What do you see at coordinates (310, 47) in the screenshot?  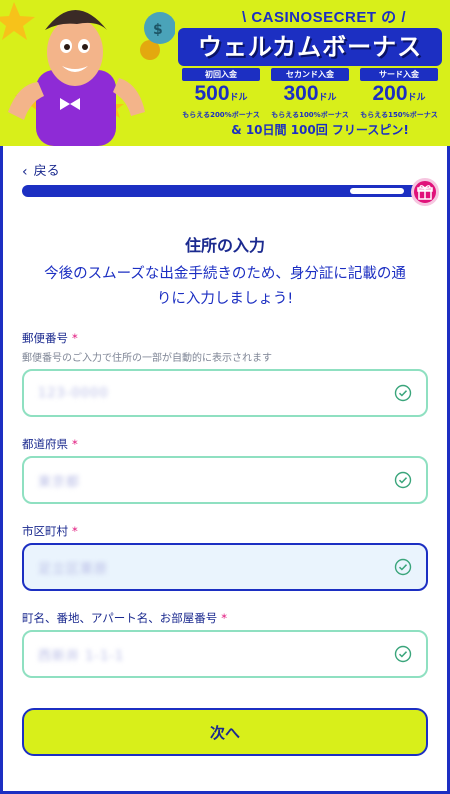 I see `banner-headline: ウェルカムボーナス` at bounding box center [310, 47].